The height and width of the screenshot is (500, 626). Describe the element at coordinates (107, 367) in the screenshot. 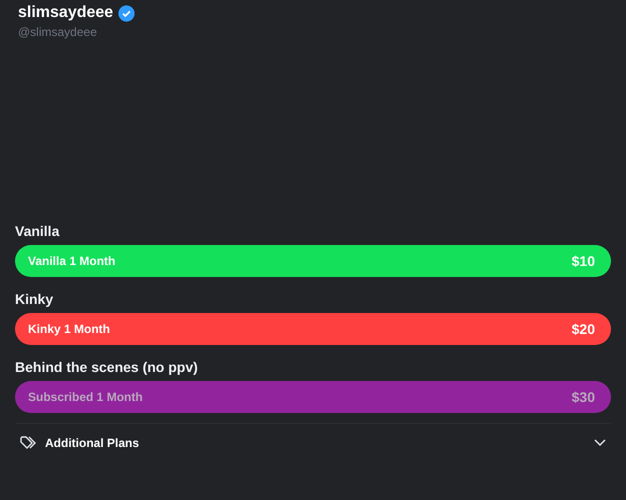

I see `plan-heading: Behind the scenes (no ppv)` at that location.